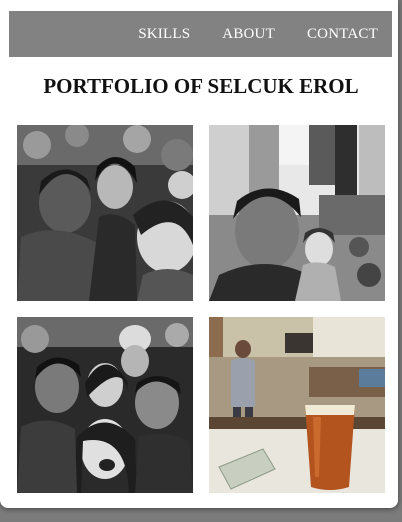 The height and width of the screenshot is (522, 402). I want to click on photo-times-square-image, so click(297, 213).